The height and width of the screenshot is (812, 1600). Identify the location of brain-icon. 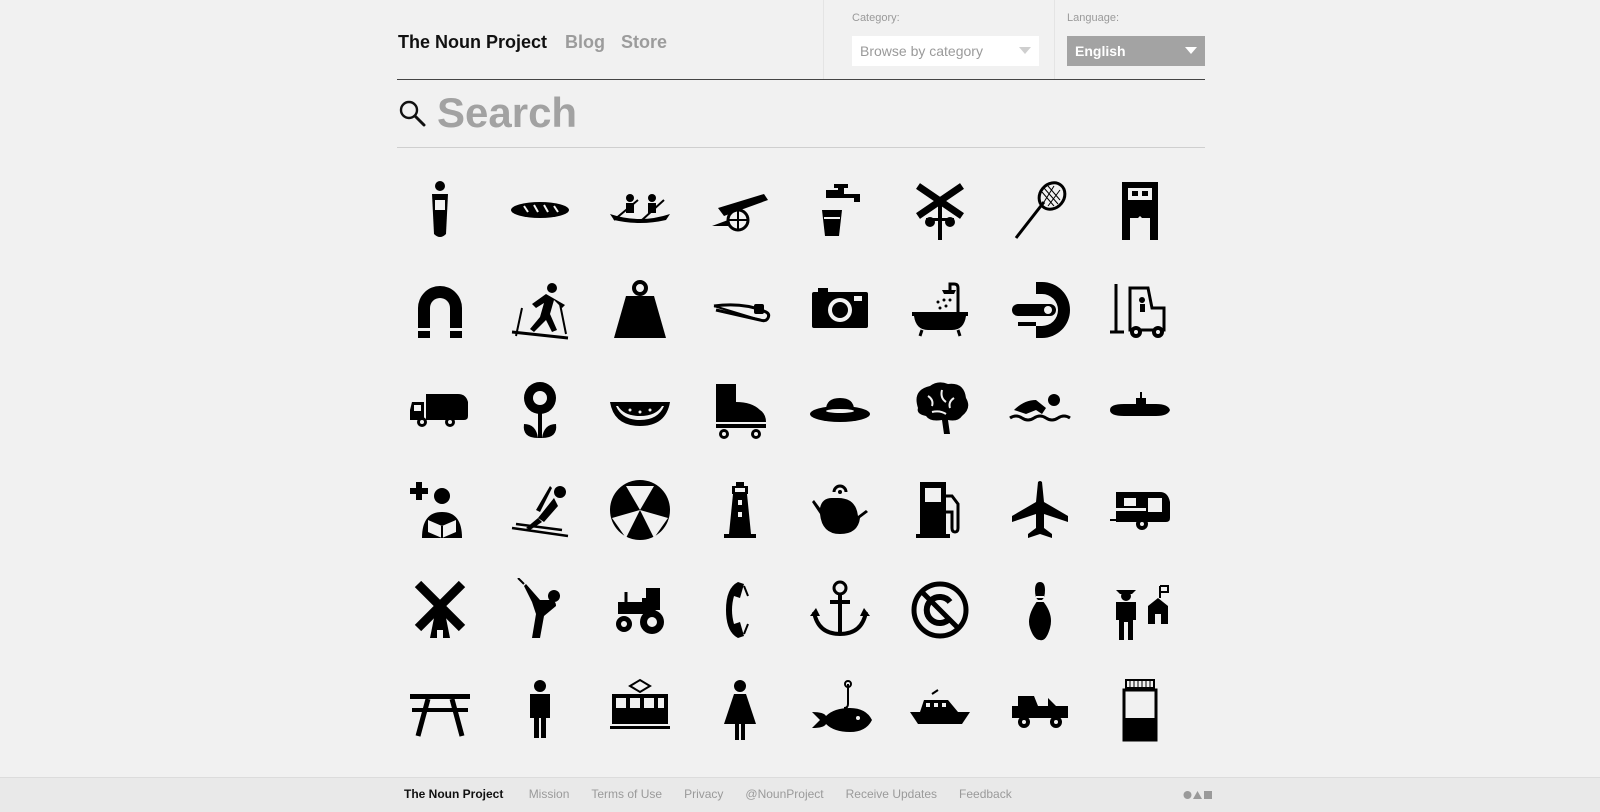
(942, 408).